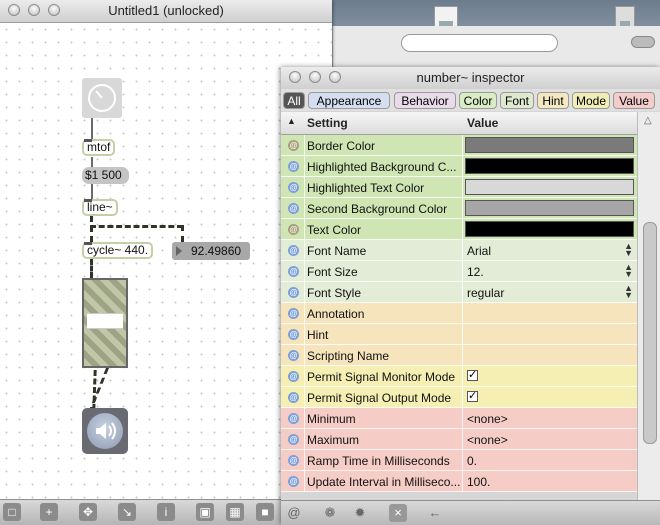 The height and width of the screenshot is (525, 660). Describe the element at coordinates (485, 293) in the screenshot. I see `attribute-select: regular` at that location.